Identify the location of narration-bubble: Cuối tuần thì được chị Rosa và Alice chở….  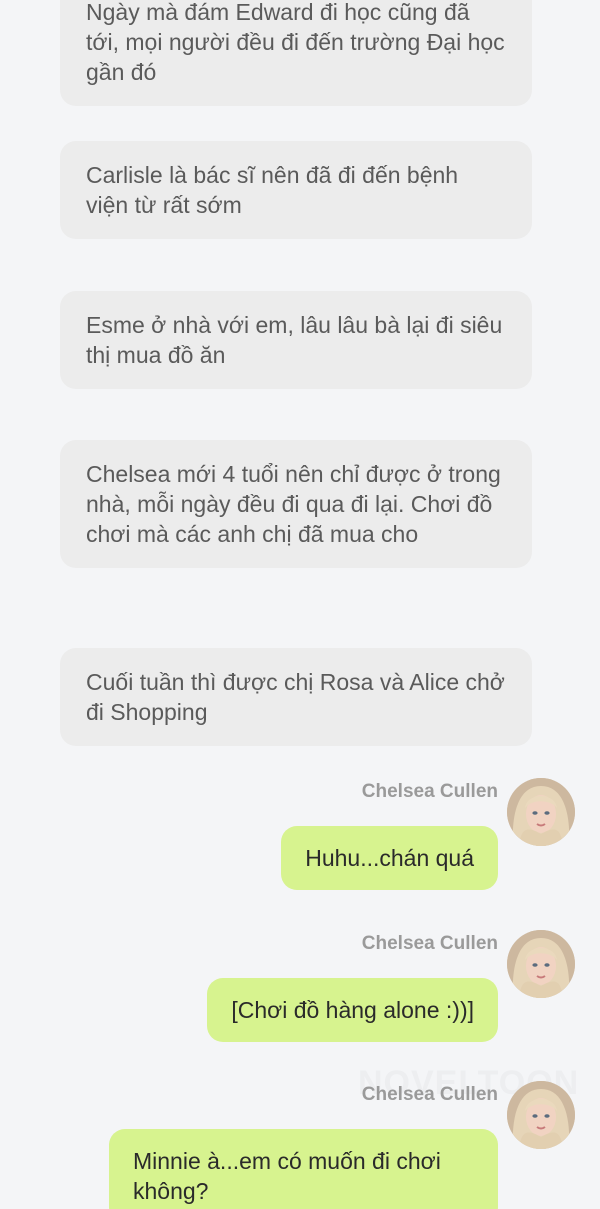
(296, 697).